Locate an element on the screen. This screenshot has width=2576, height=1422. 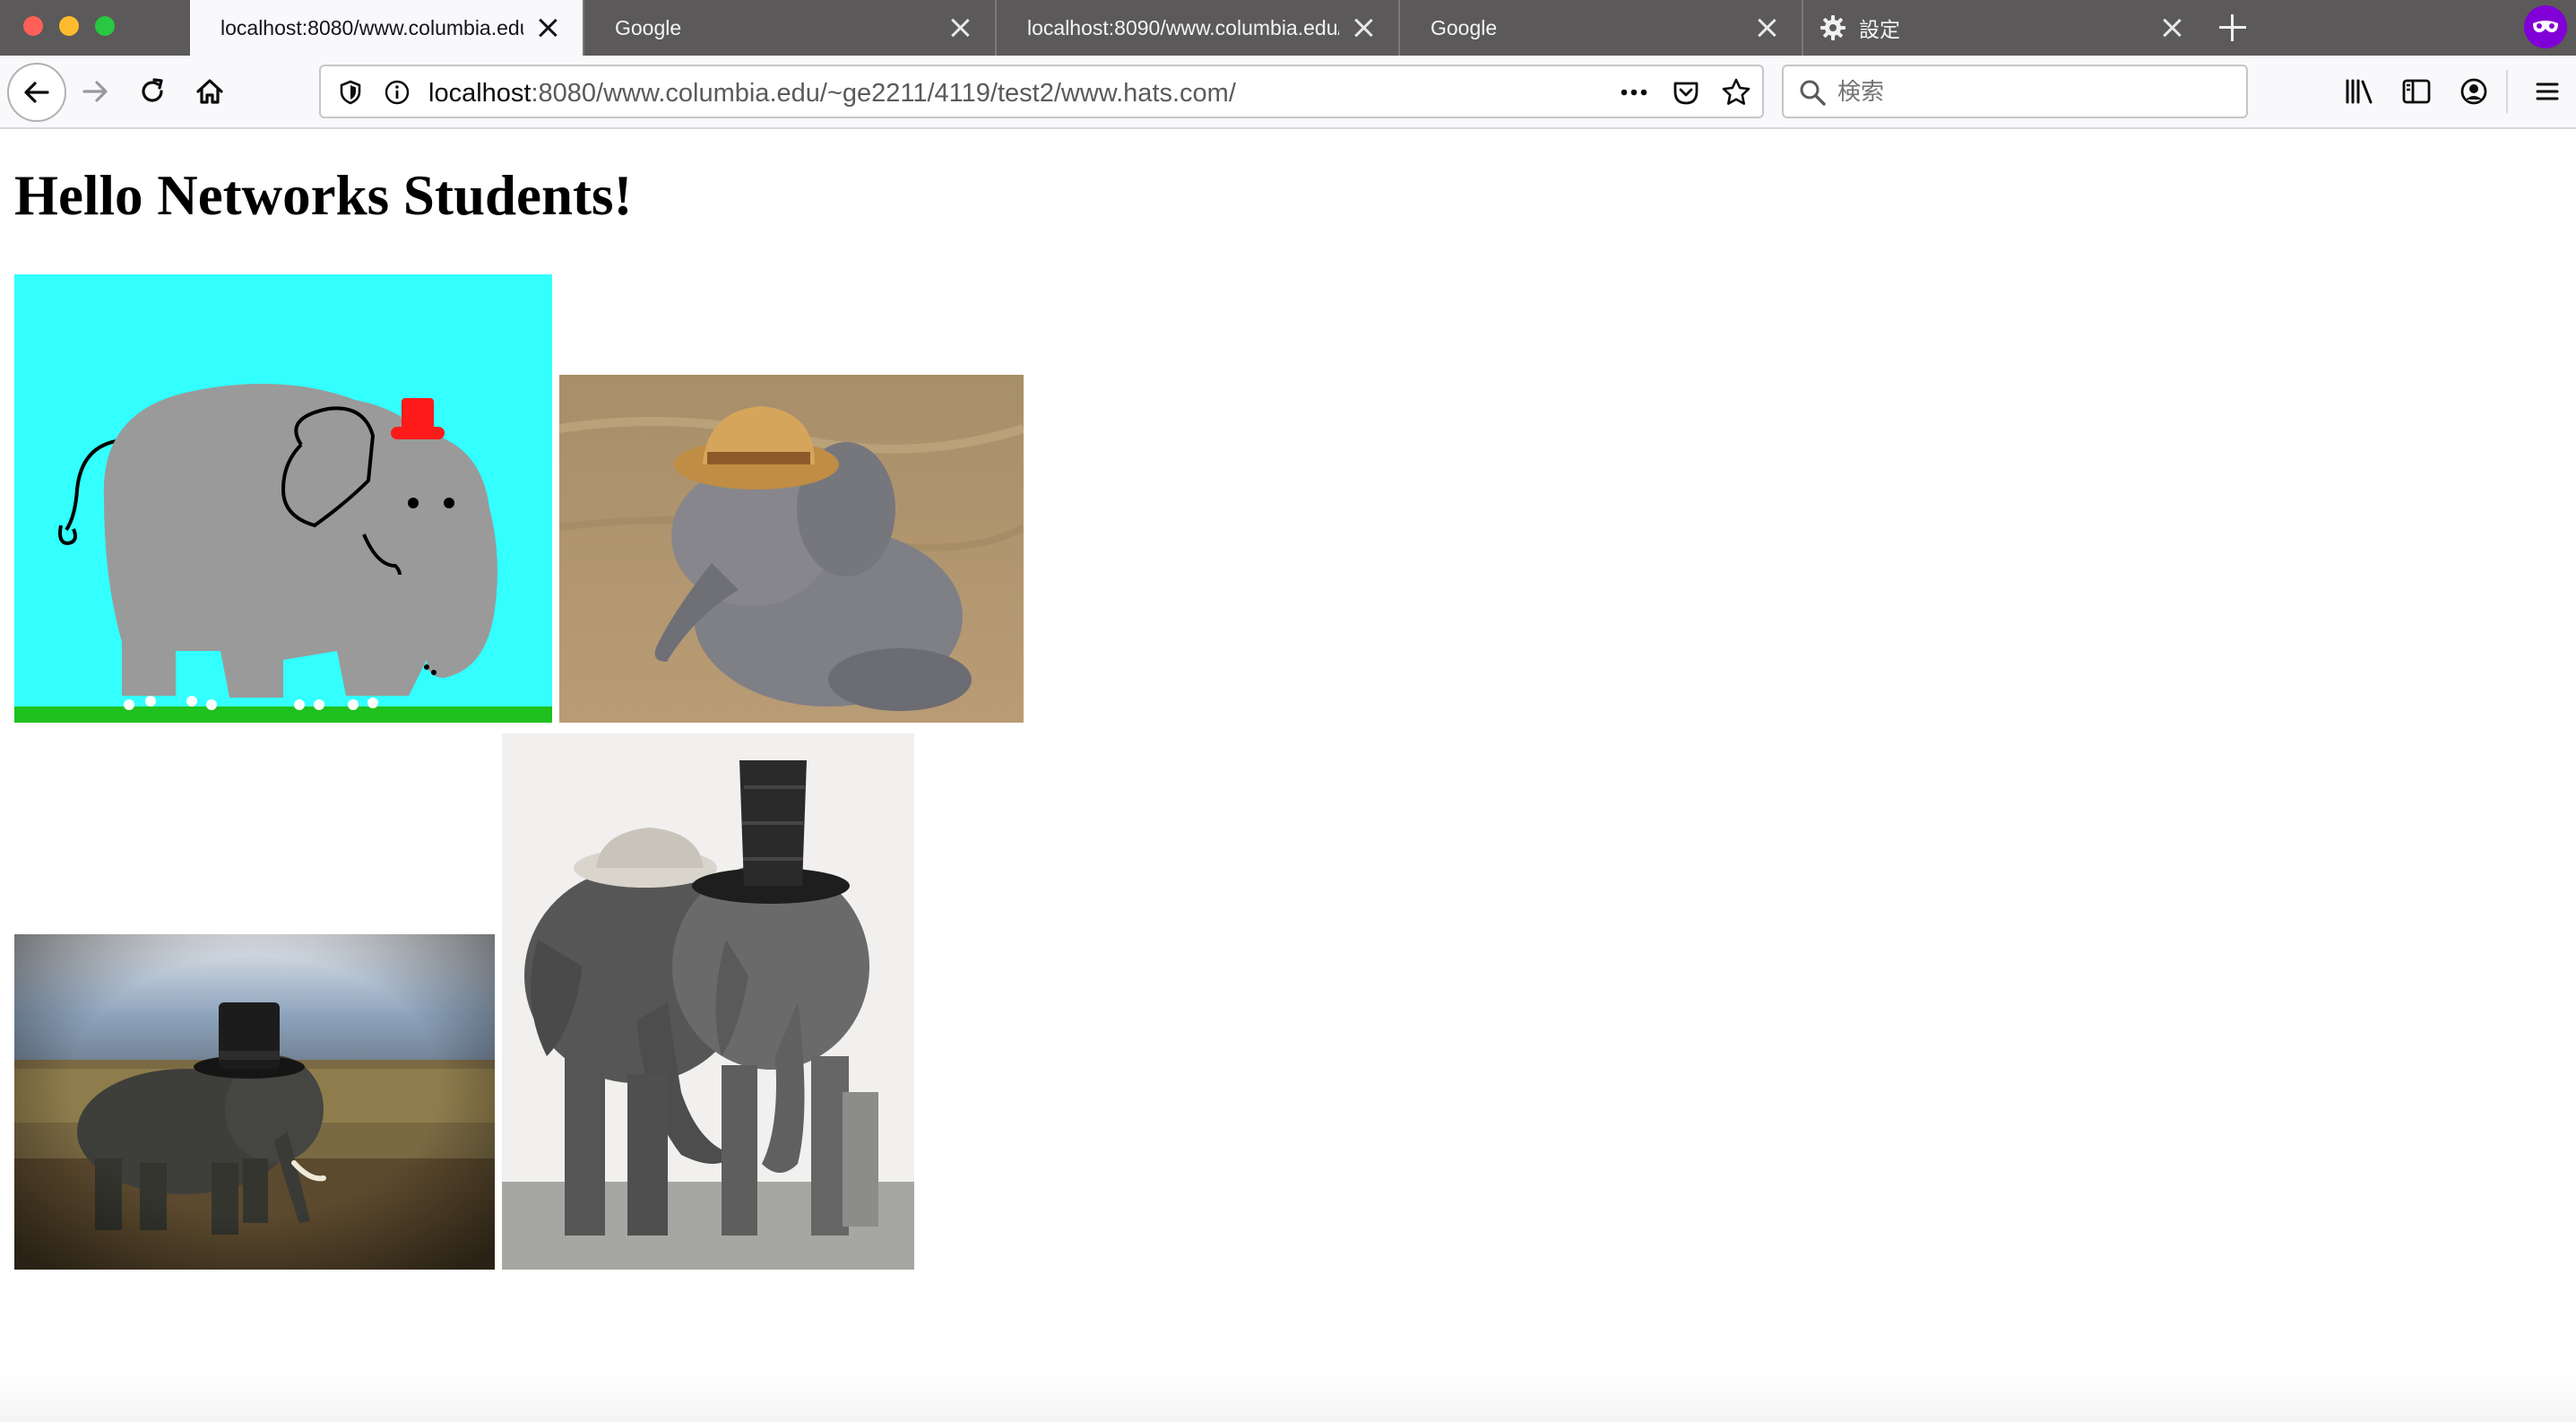
tracking-shield-icon is located at coordinates (350, 94).